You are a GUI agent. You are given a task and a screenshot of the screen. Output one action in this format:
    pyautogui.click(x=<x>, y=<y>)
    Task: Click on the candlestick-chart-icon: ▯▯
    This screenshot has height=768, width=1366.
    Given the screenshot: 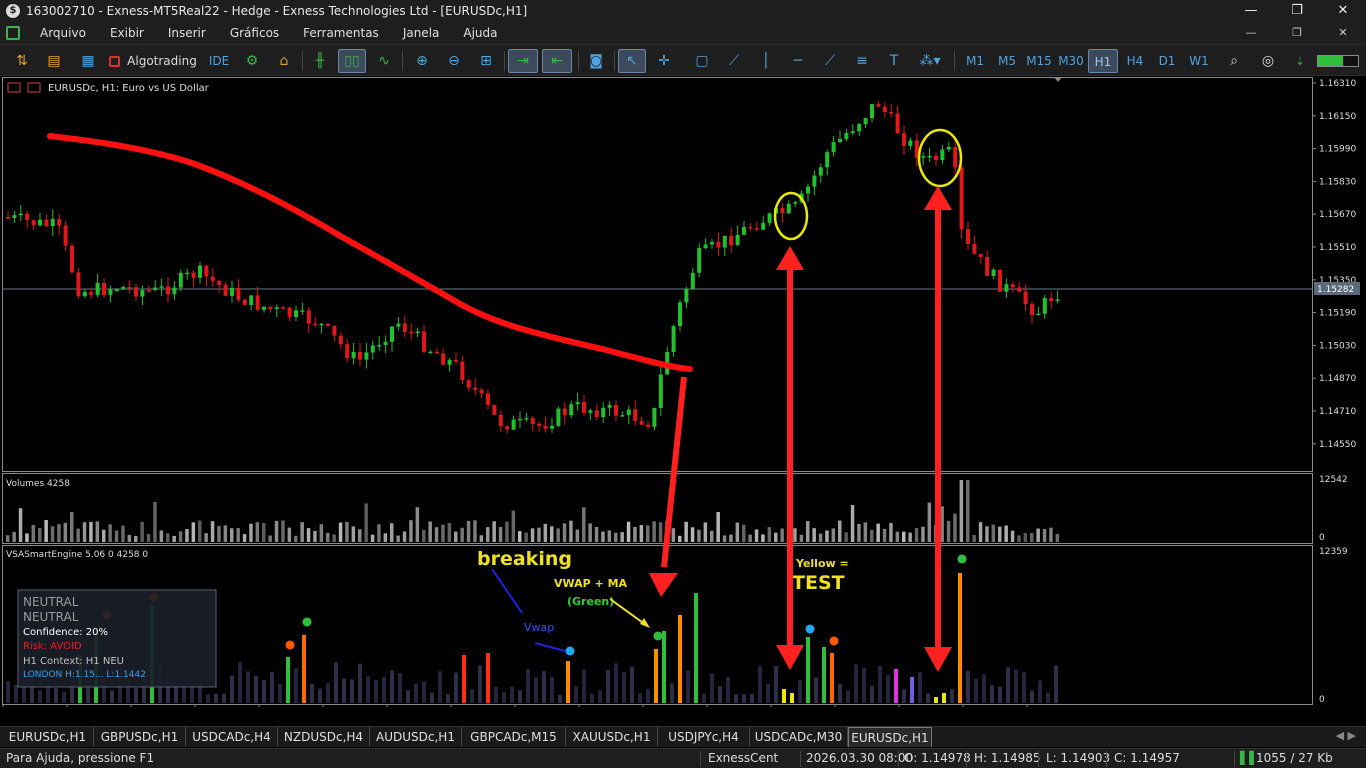 What is the action you would take?
    pyautogui.click(x=352, y=61)
    